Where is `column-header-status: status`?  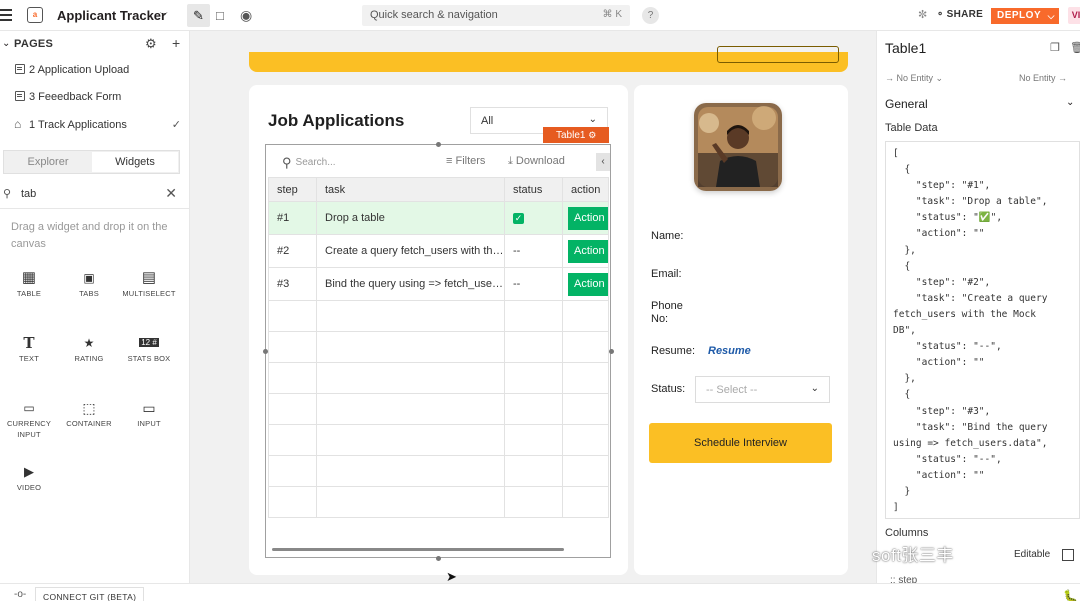
column-header-status: status is located at coordinates (533, 189).